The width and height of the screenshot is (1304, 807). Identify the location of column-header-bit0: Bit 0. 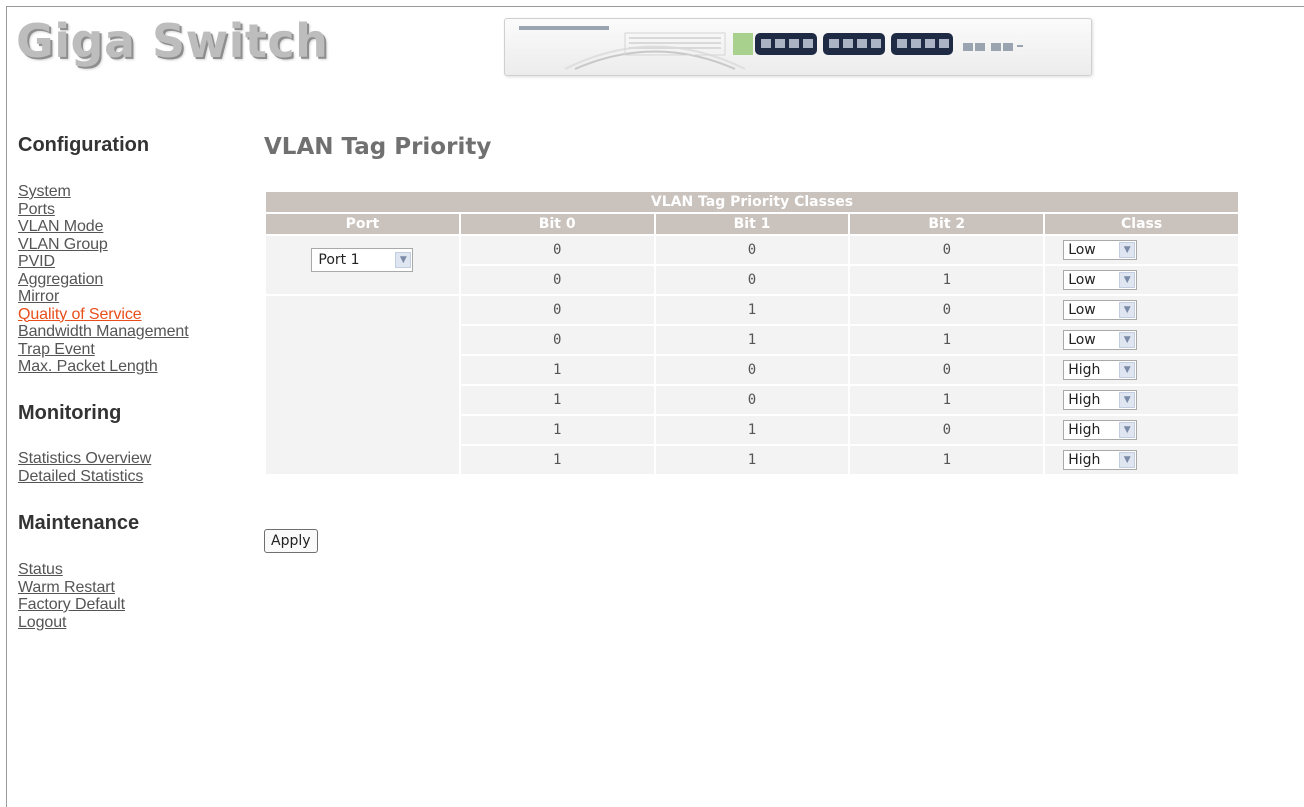
(557, 224).